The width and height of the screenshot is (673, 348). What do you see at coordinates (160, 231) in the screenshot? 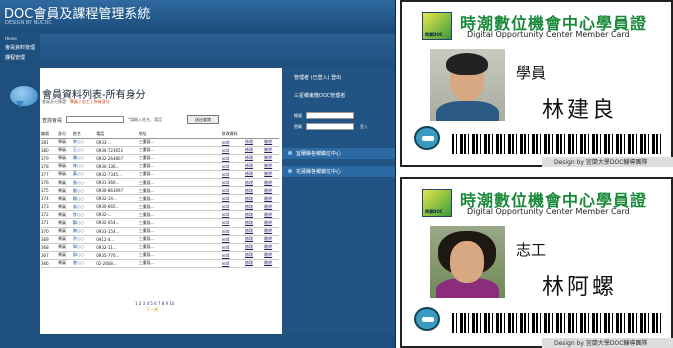
I see `table-row: 370 學員 謝○○ 0933-154... 三重區... edit 修改 刪除` at bounding box center [160, 231].